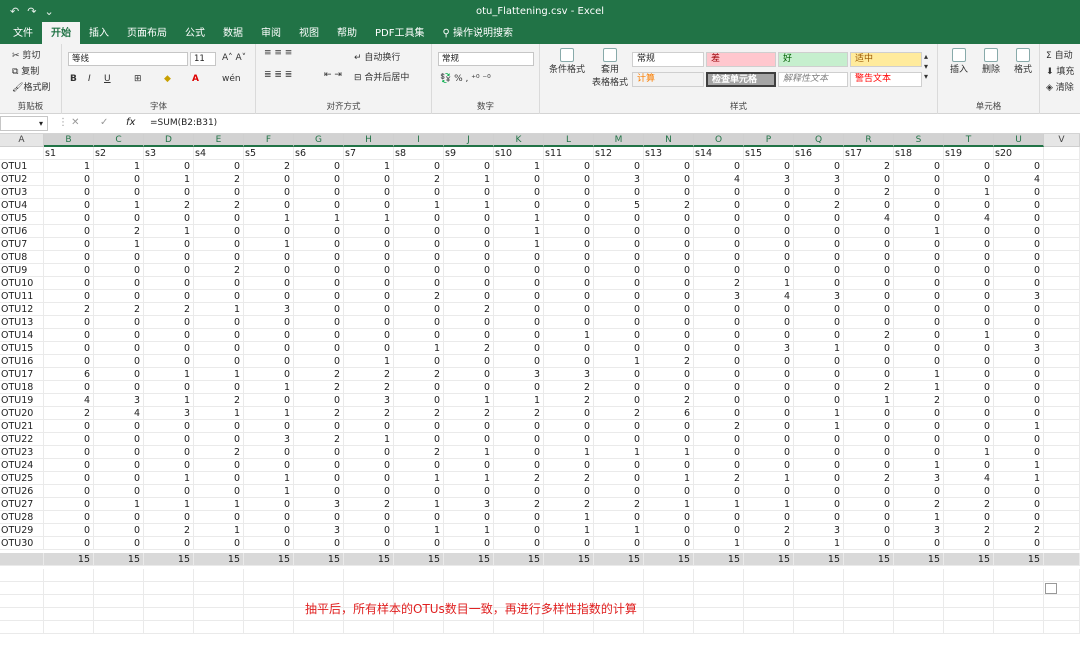  Describe the element at coordinates (22, 439) in the screenshot. I see `row-label: OTU22` at that location.